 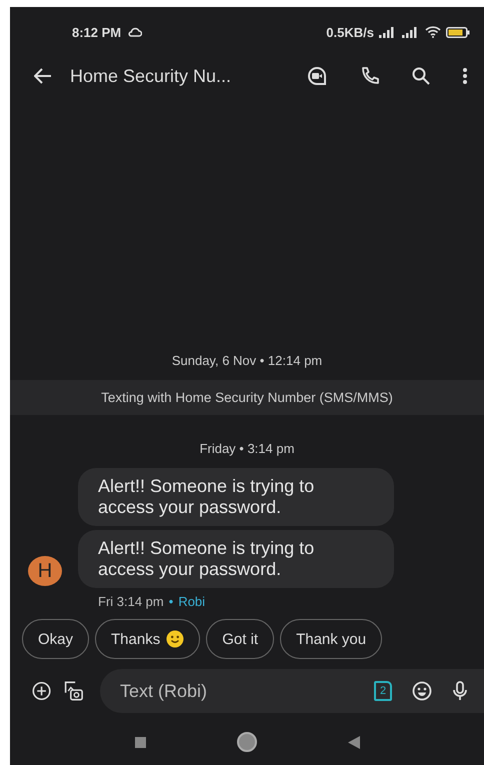 I want to click on back-arrow-icon, so click(x=43, y=76).